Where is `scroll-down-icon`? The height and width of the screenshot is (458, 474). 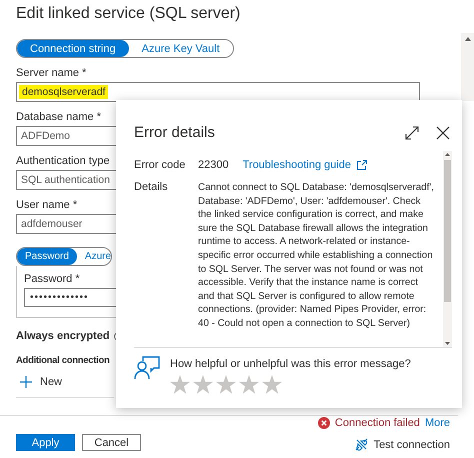
scroll-down-icon is located at coordinates (447, 343).